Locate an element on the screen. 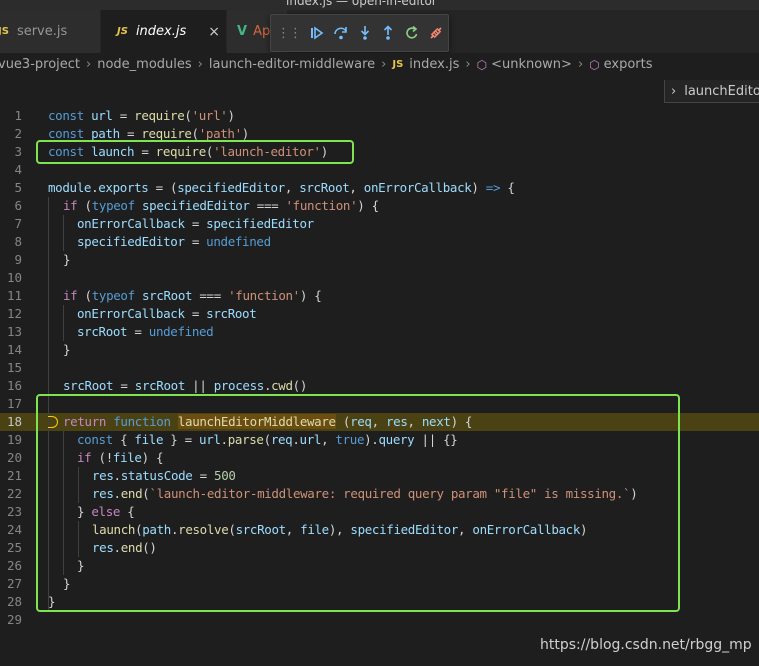 The width and height of the screenshot is (759, 666). debug-toolbar: ⋮⋮ is located at coordinates (359, 33).